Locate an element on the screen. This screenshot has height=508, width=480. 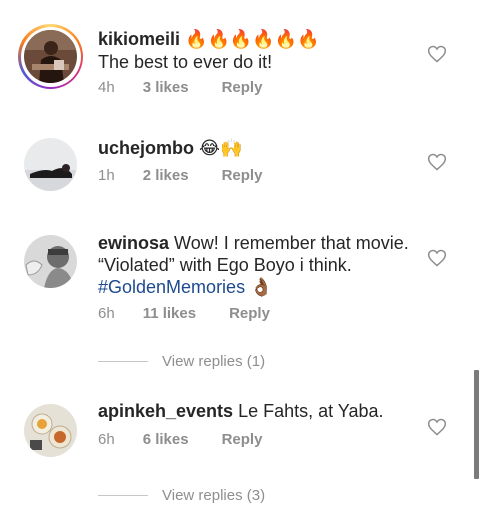
view-replies-button: View replies (1) is located at coordinates (181, 361).